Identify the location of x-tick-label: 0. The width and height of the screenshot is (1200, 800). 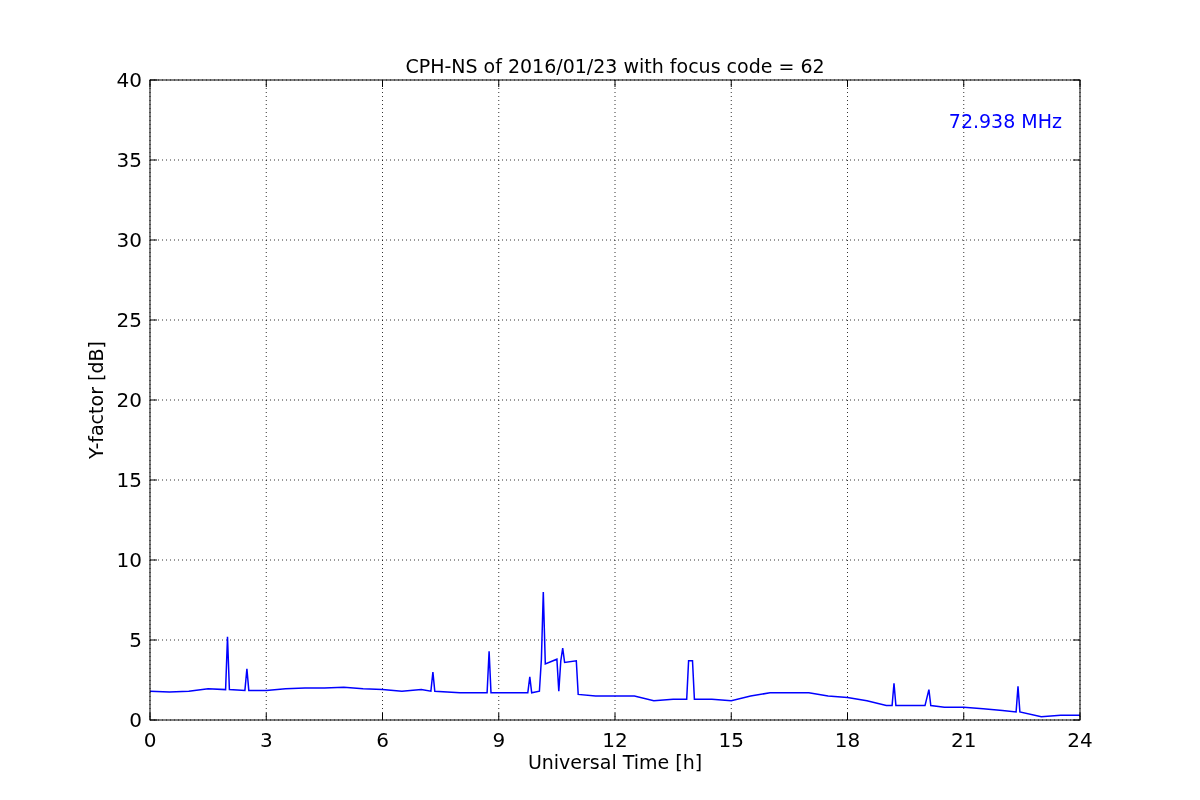
(150, 740).